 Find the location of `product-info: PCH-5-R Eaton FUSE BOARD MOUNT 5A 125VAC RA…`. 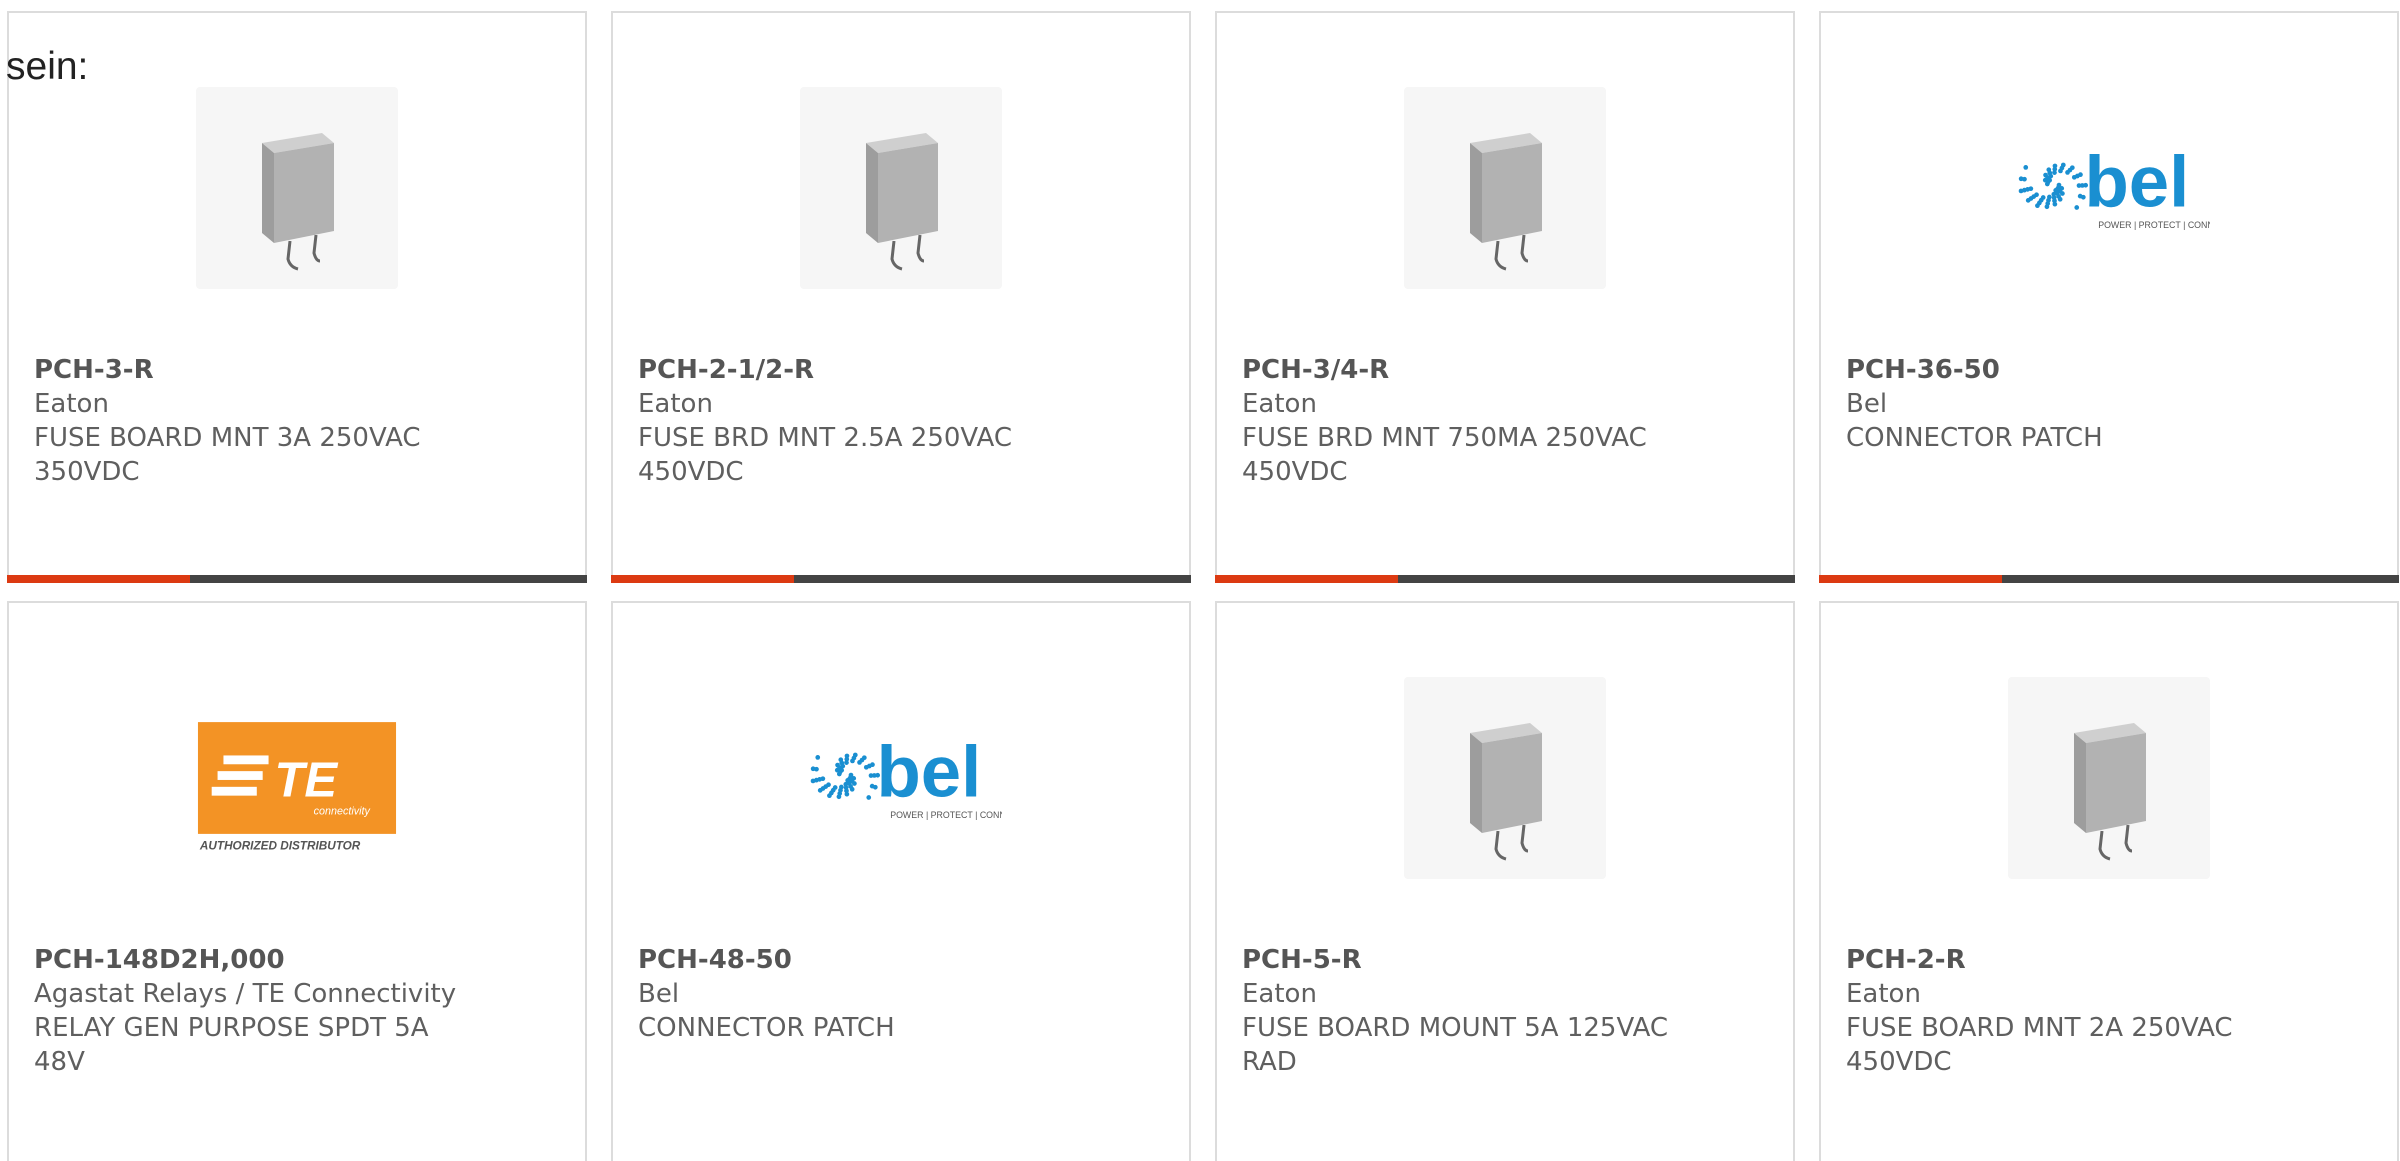

product-info: PCH-5-R Eaton FUSE BOARD MOUNT 5A 125VAC RA… is located at coordinates (1507, 1011).